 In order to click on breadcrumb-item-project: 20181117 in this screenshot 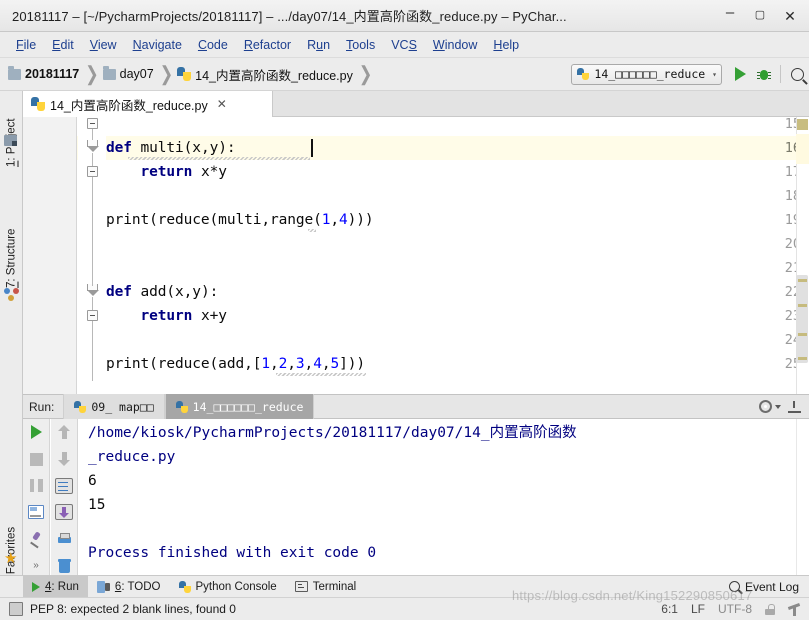, I will do `click(43, 73)`.